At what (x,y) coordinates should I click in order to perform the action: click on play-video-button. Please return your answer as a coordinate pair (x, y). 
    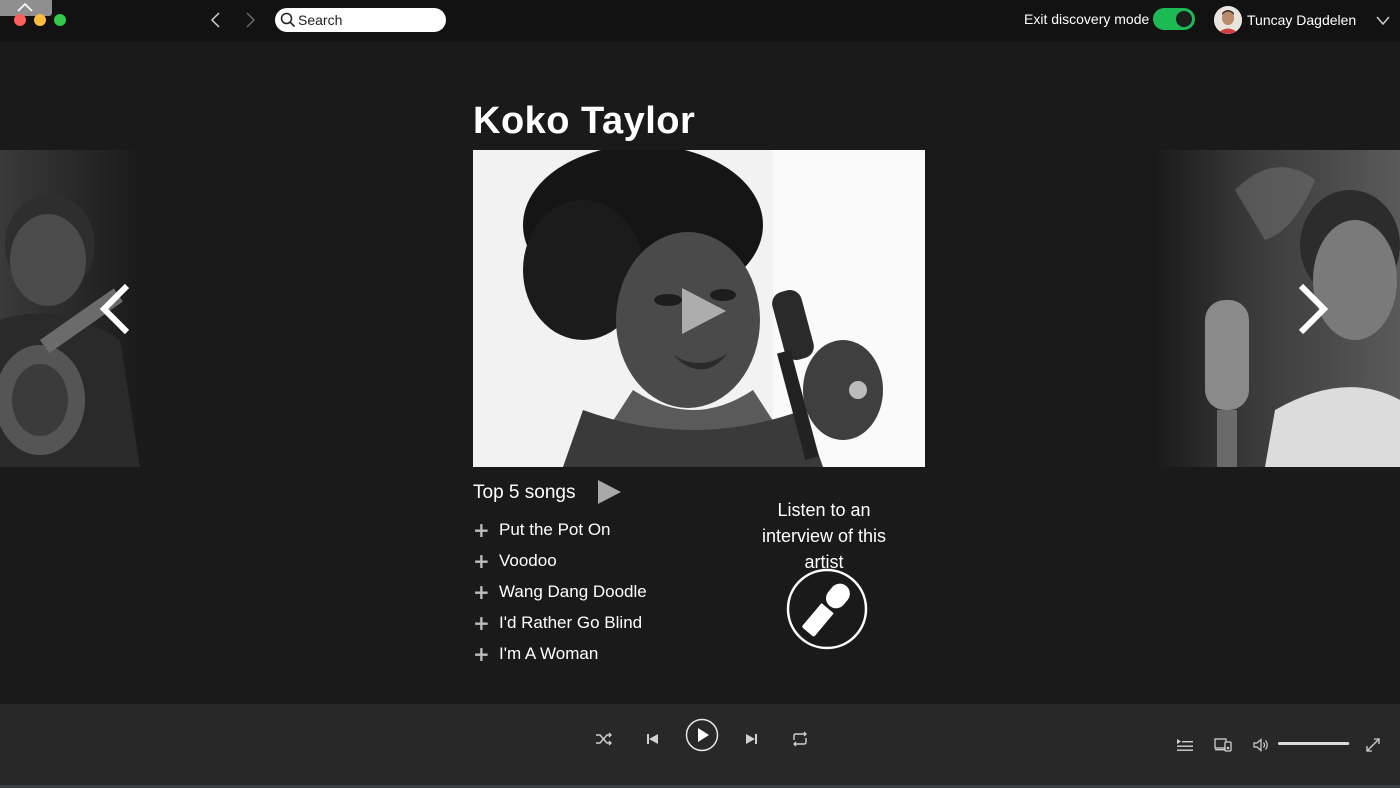
    Looking at the image, I should click on (703, 311).